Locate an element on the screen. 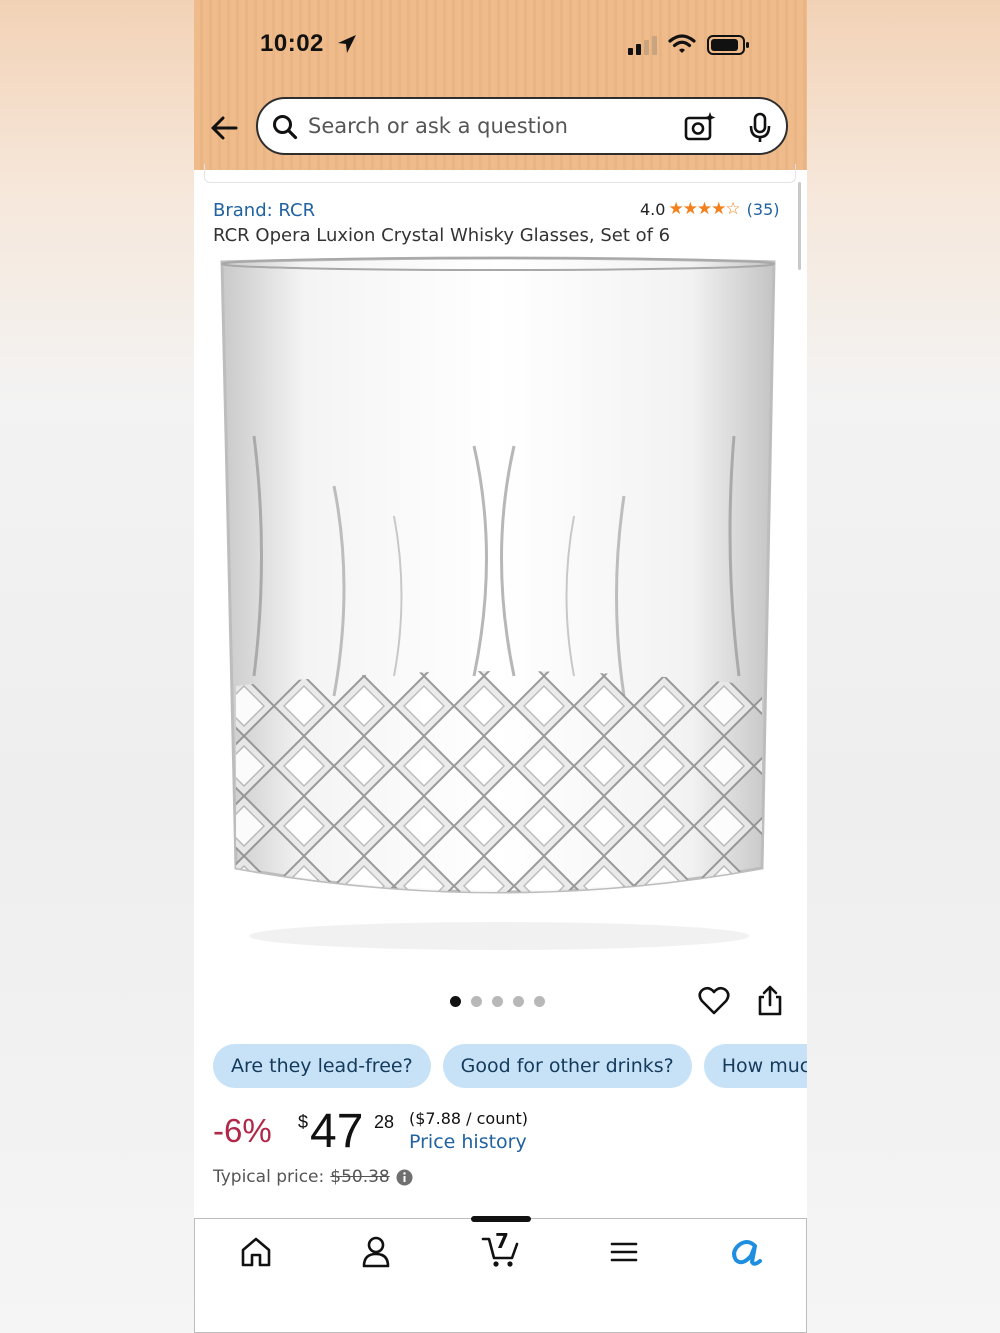 This screenshot has width=1000, height=1333. active-tab-indicator is located at coordinates (501, 1219).